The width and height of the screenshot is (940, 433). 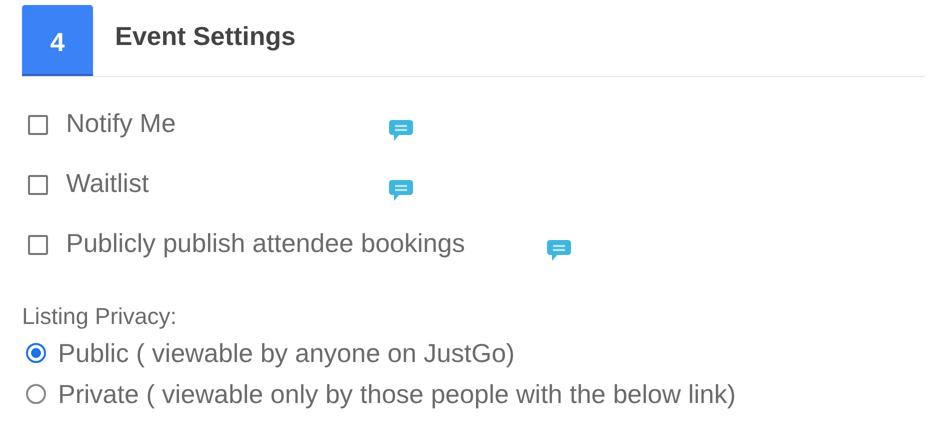 I want to click on radio-label: Private ( viewable only by those people with the below link), so click(x=397, y=394).